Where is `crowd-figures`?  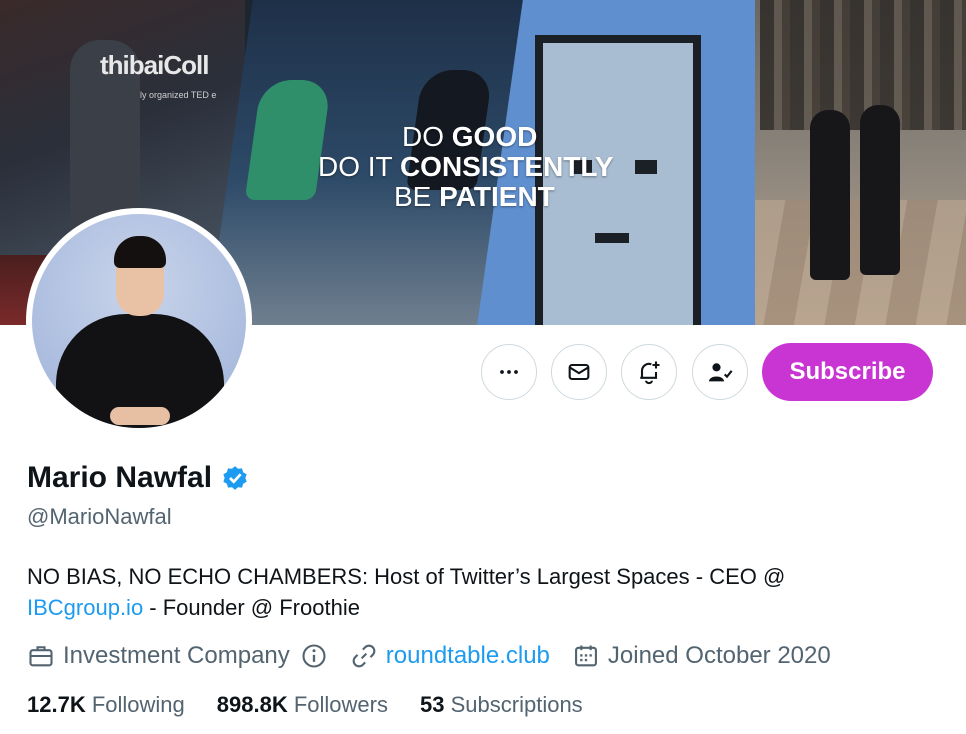 crowd-figures is located at coordinates (863, 65).